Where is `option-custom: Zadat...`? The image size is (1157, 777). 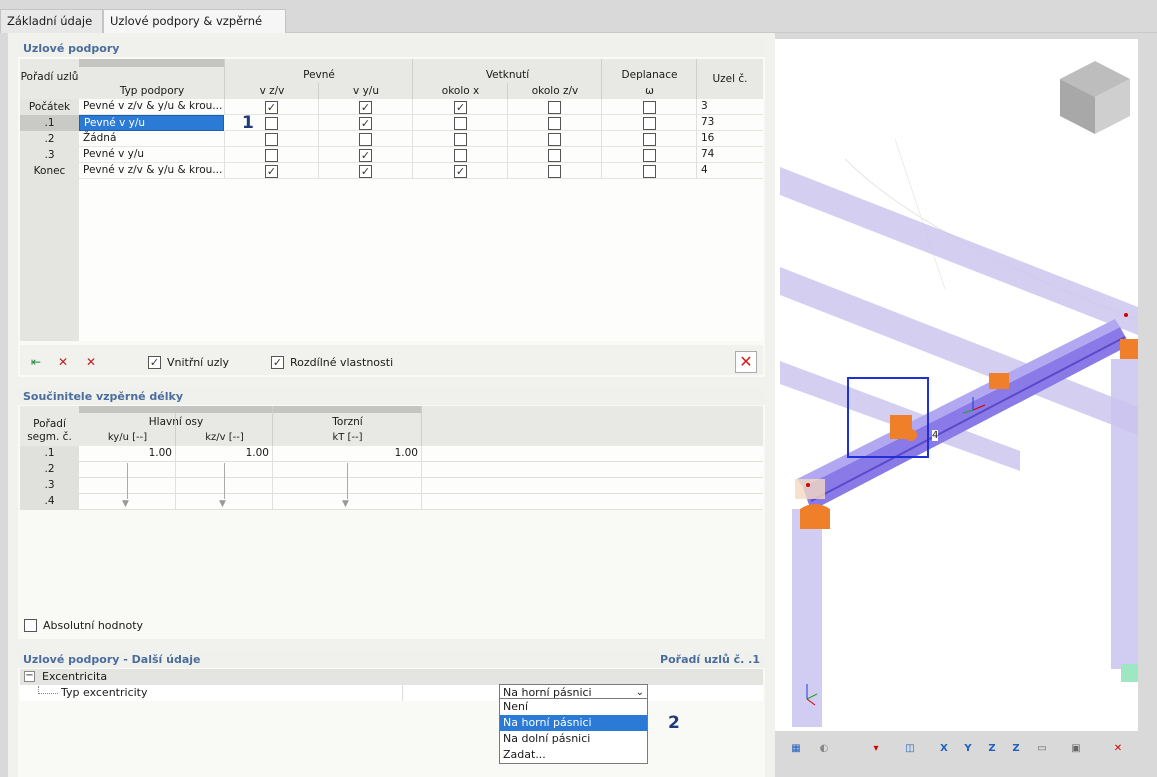 option-custom: Zadat... is located at coordinates (573, 755).